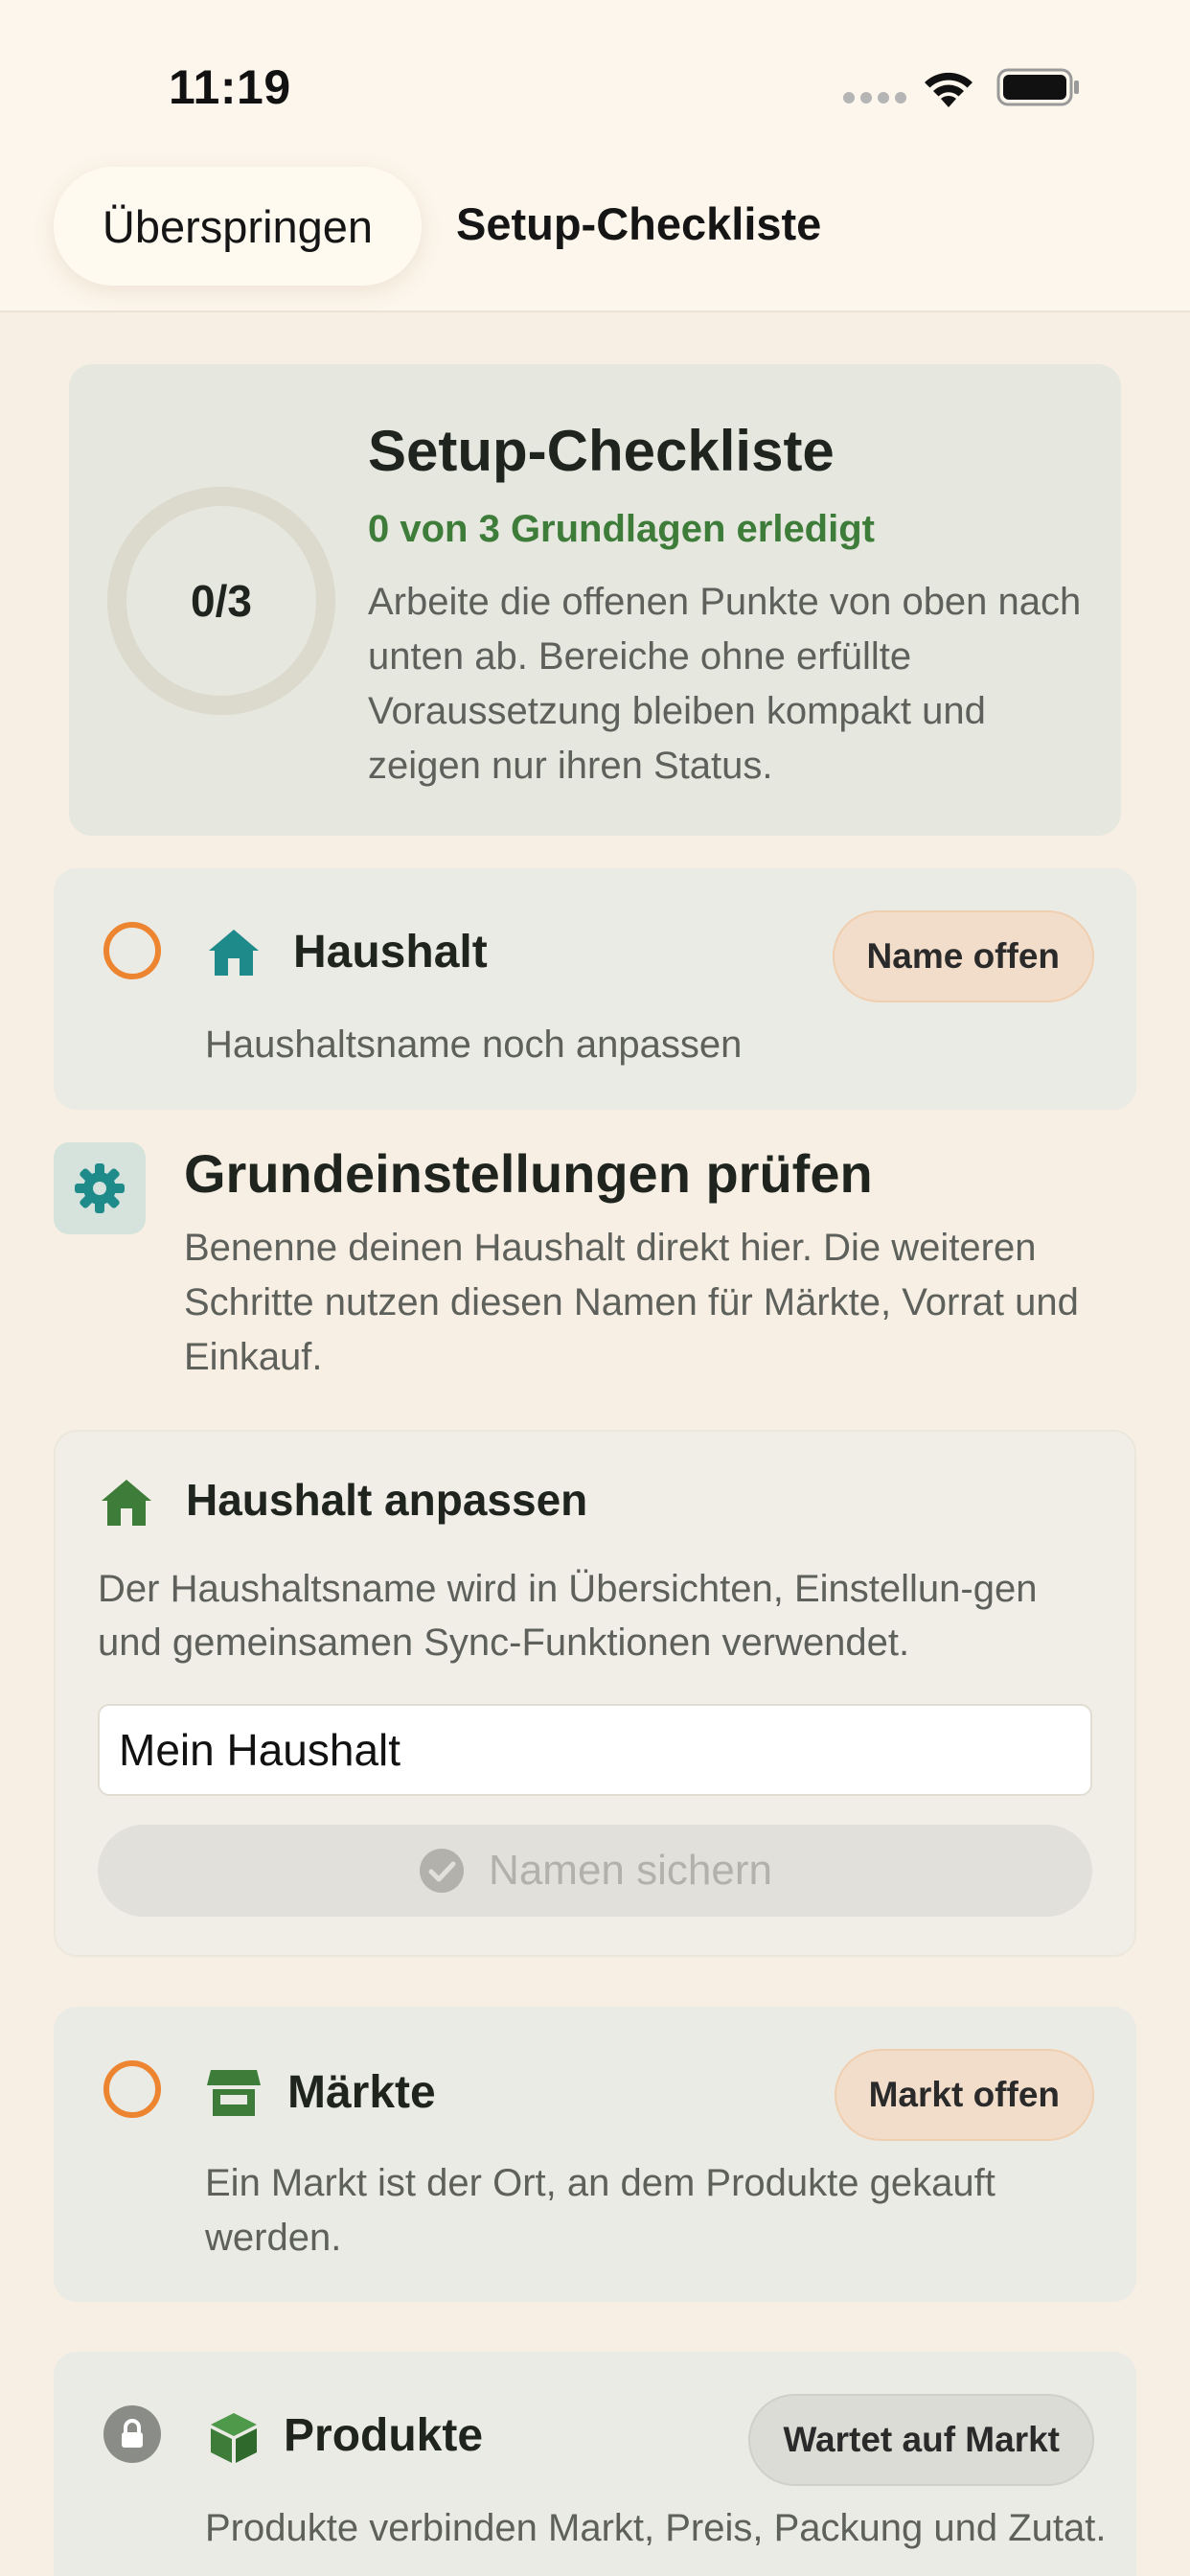 Image resolution: width=1190 pixels, height=2576 pixels. What do you see at coordinates (622, 529) in the screenshot?
I see `summary-progress-text: 0 von 3 Grundlagen erledigt` at bounding box center [622, 529].